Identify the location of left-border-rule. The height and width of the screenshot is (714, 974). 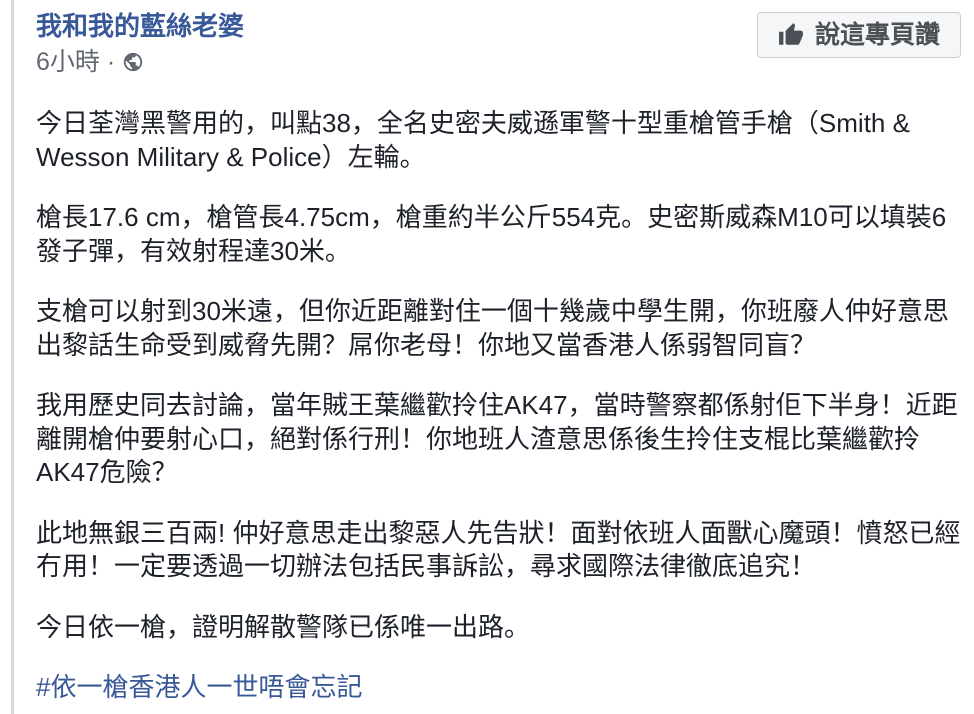
(12, 357).